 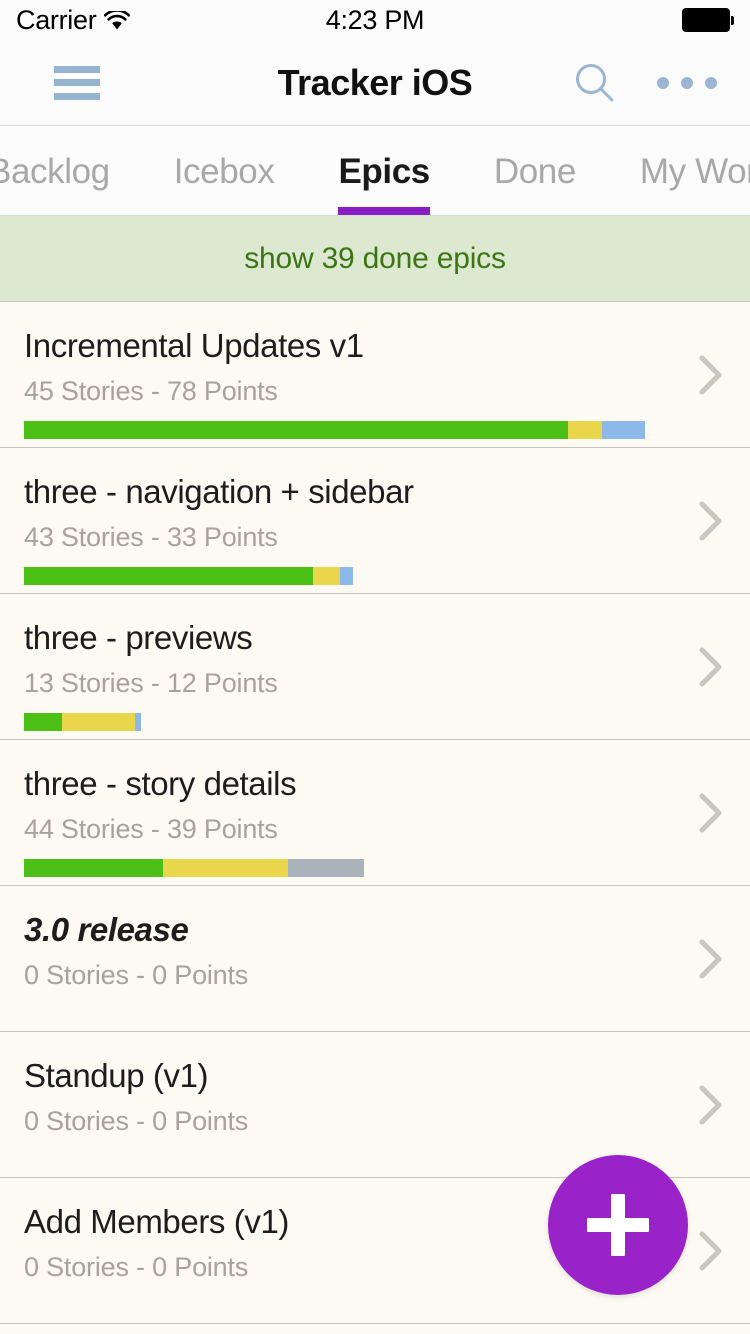 I want to click on carrier-label: Carrier, so click(x=56, y=19).